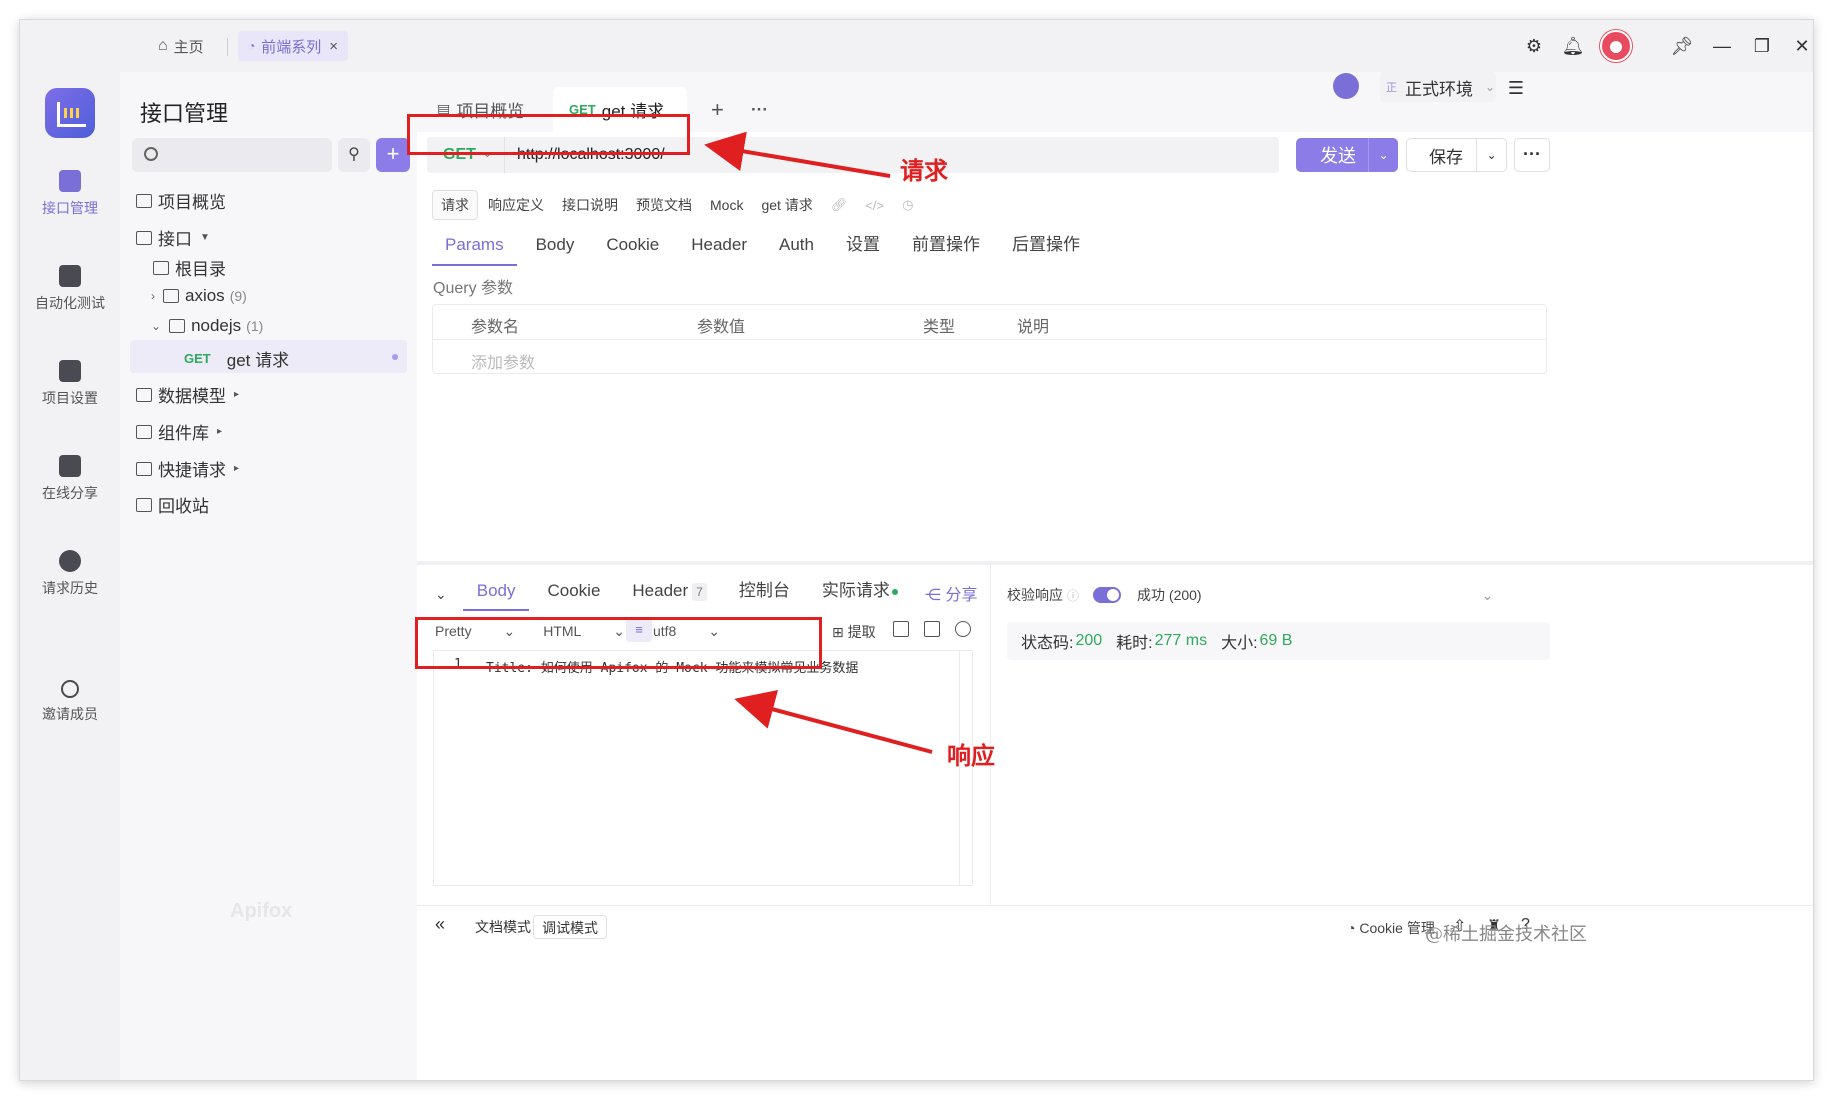 The height and width of the screenshot is (1110, 1837). I want to click on project-tab: ◔ 前端系列 ×, so click(293, 46).